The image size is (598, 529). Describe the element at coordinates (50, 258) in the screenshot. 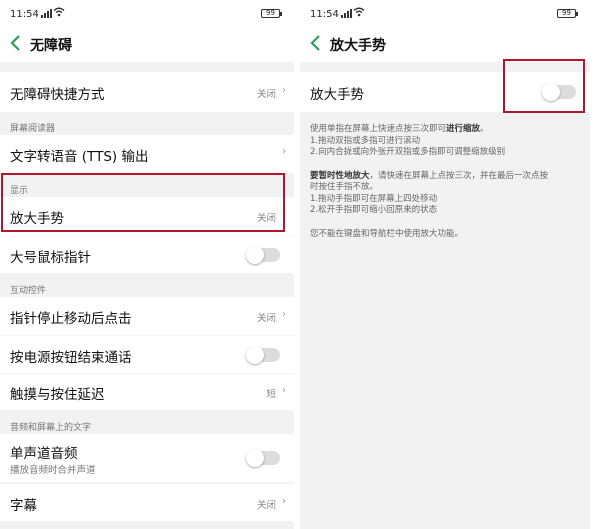

I see `item-label: 大号鼠标指针` at that location.